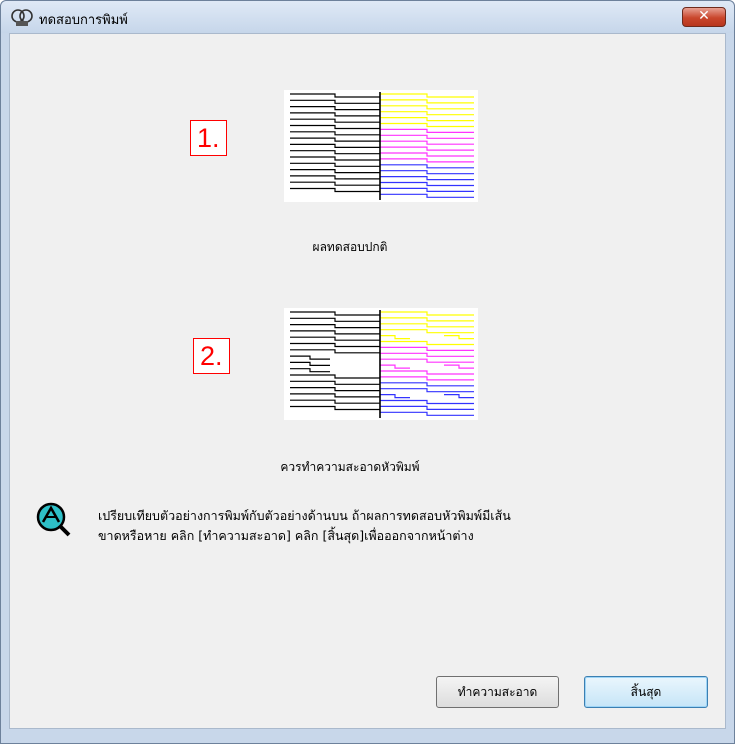  Describe the element at coordinates (704, 17) in the screenshot. I see `close-button: ✕` at that location.